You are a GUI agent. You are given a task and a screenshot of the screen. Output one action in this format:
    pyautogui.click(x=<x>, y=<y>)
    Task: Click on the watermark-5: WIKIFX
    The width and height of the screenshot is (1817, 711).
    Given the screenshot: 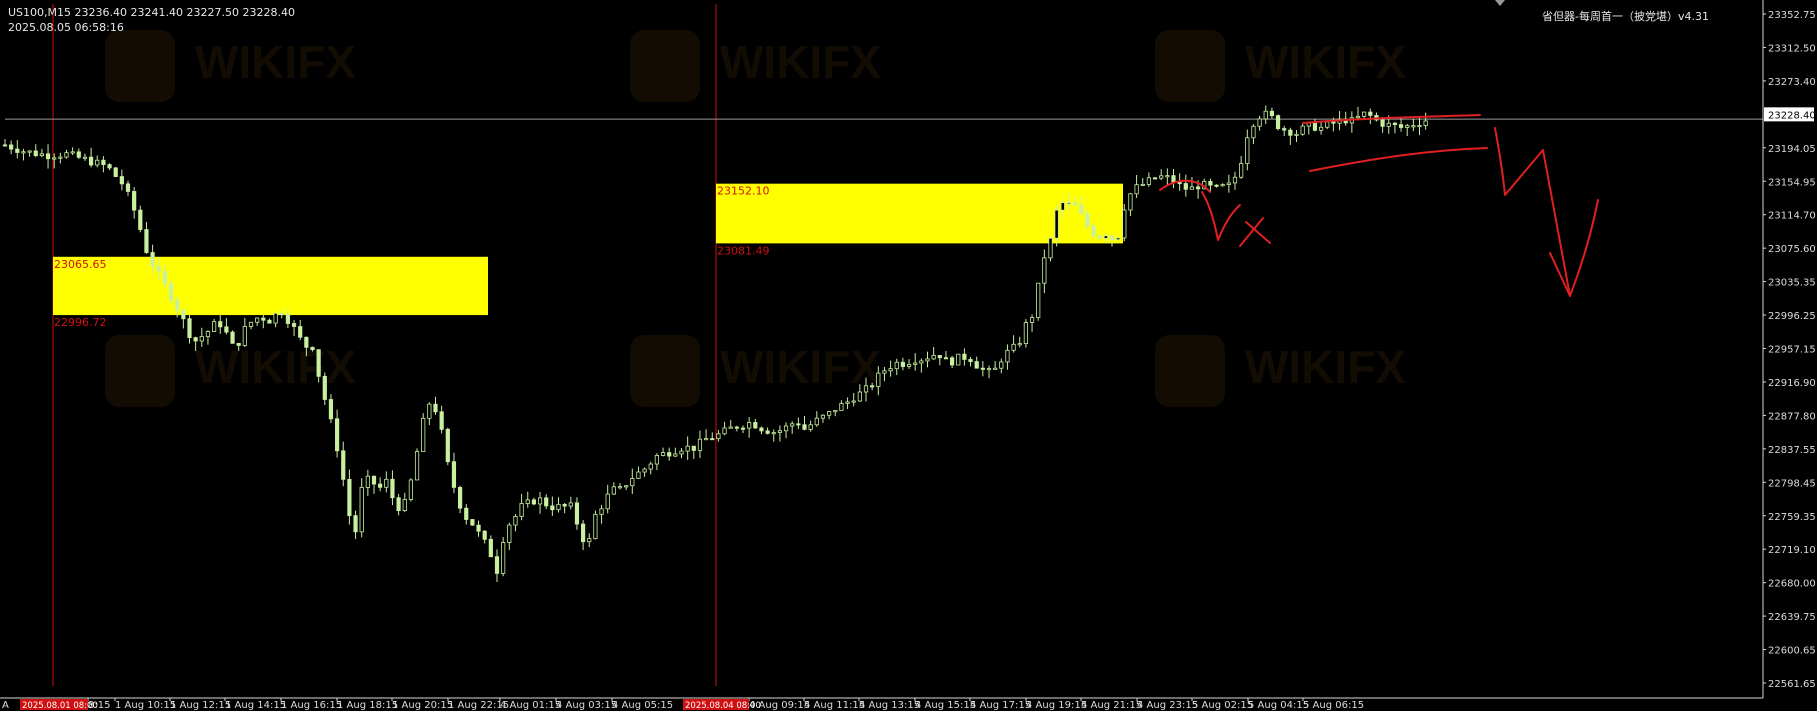 What is the action you would take?
    pyautogui.click(x=1280, y=371)
    